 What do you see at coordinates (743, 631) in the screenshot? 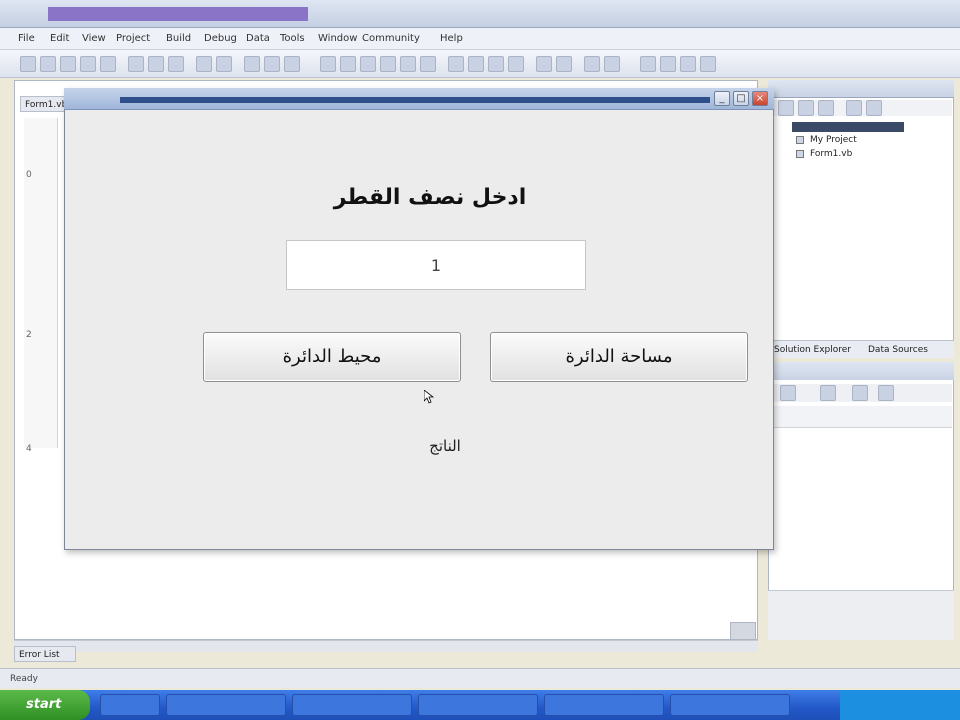
I see `resize-grip-icon` at bounding box center [743, 631].